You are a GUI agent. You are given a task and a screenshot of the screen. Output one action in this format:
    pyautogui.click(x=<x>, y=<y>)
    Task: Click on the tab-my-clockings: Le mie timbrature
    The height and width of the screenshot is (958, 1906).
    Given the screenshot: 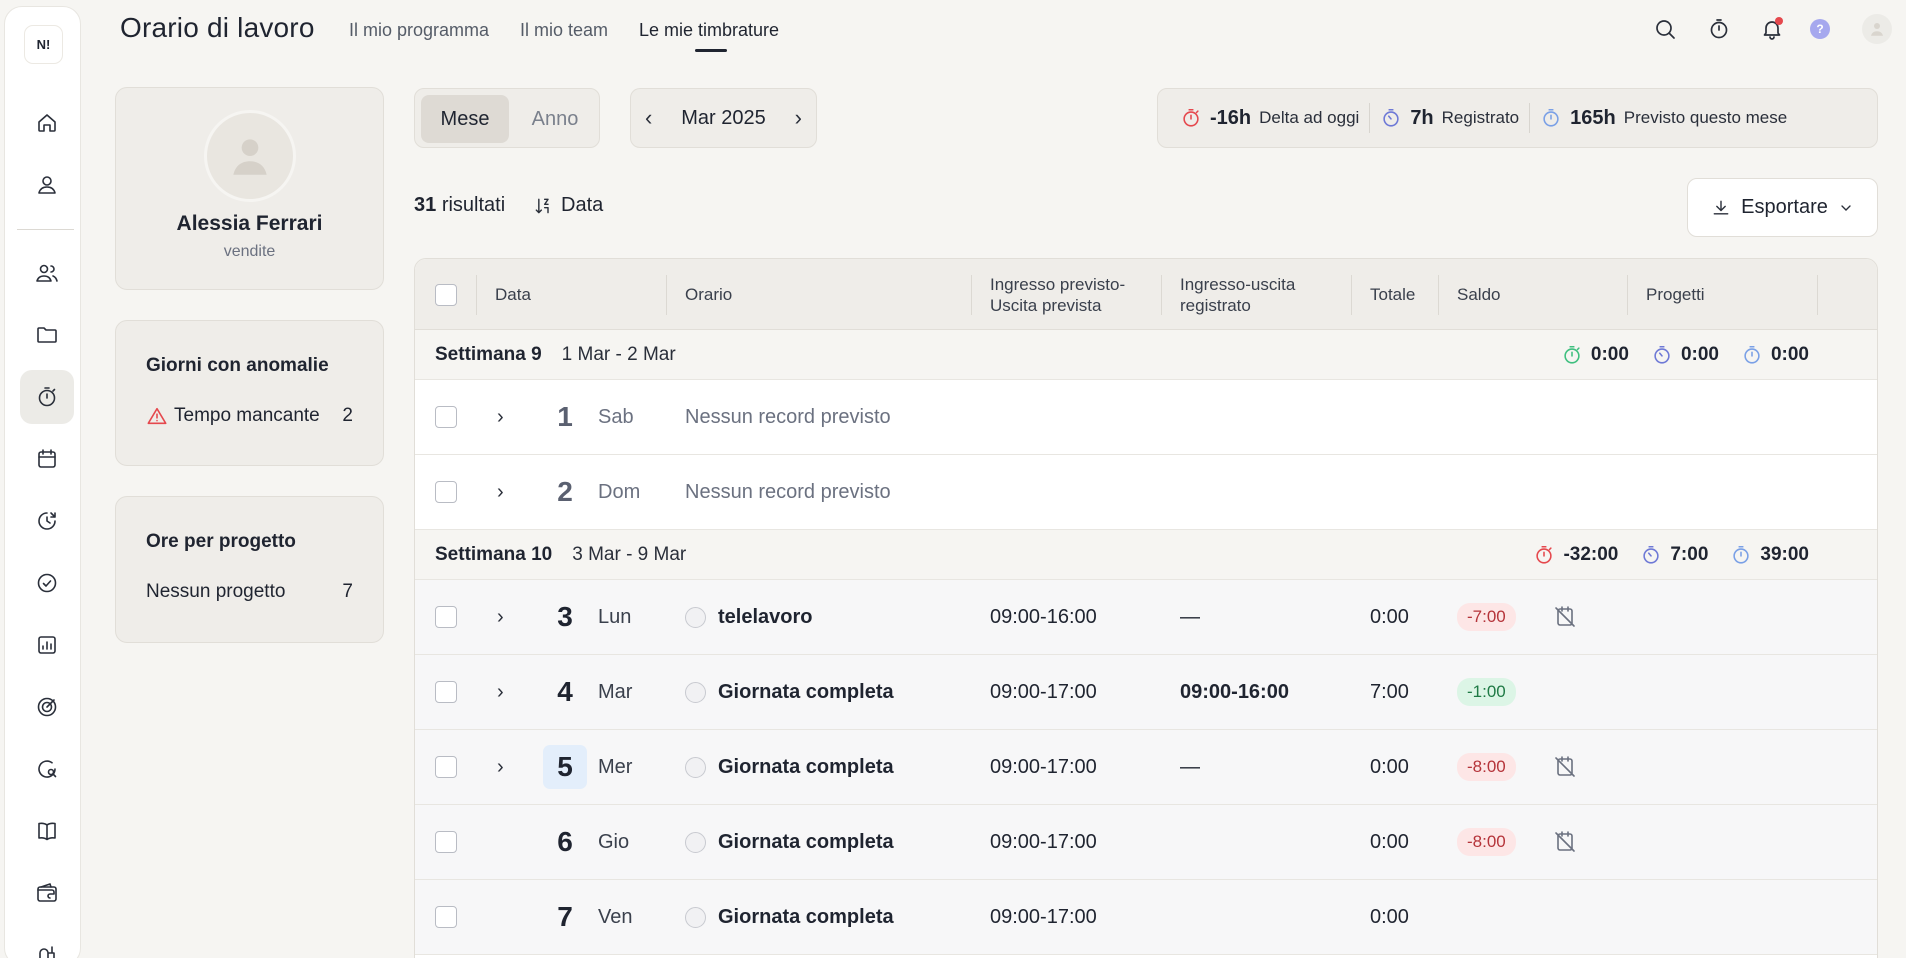 What is the action you would take?
    pyautogui.click(x=709, y=30)
    